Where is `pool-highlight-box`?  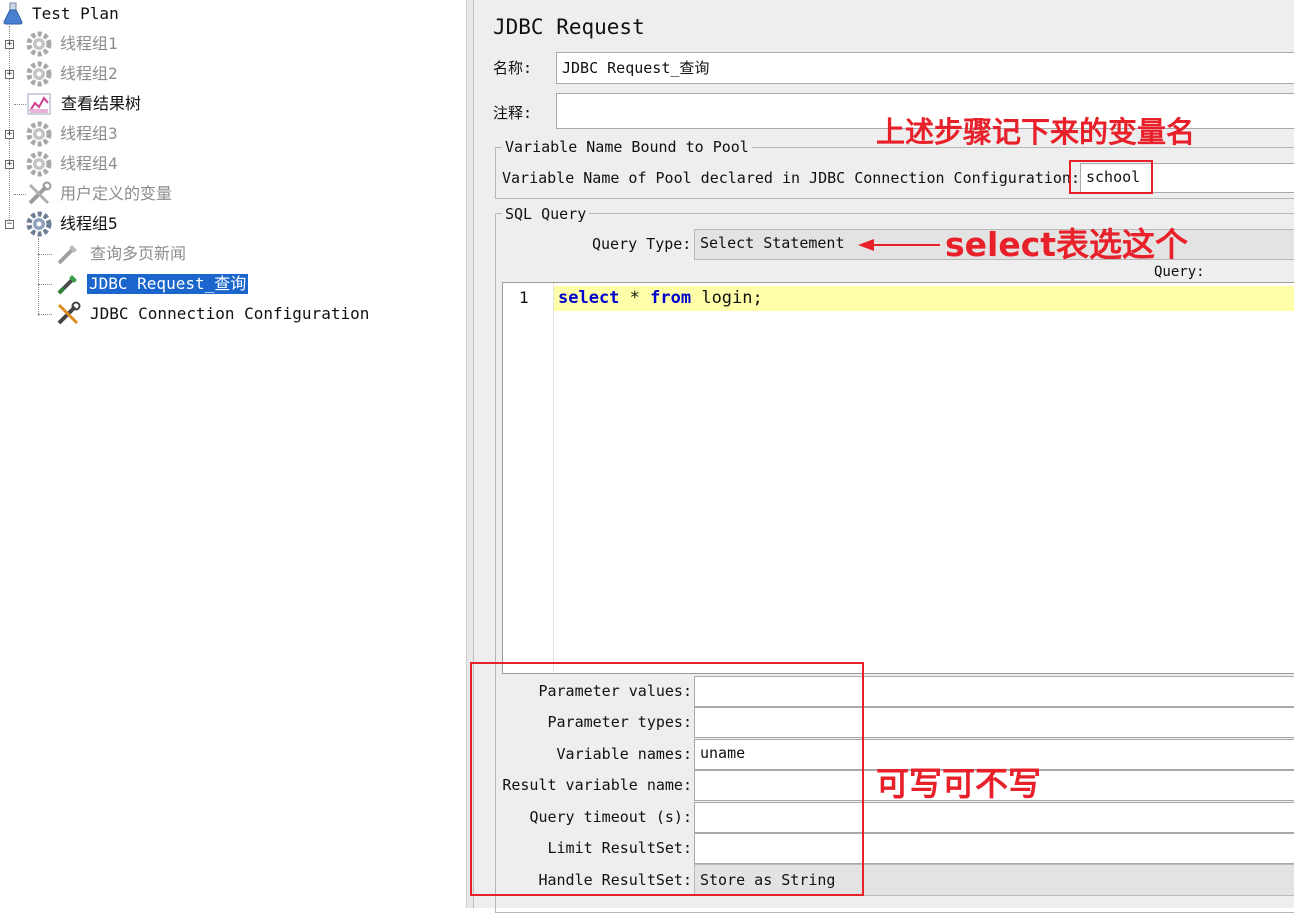 pool-highlight-box is located at coordinates (1111, 177).